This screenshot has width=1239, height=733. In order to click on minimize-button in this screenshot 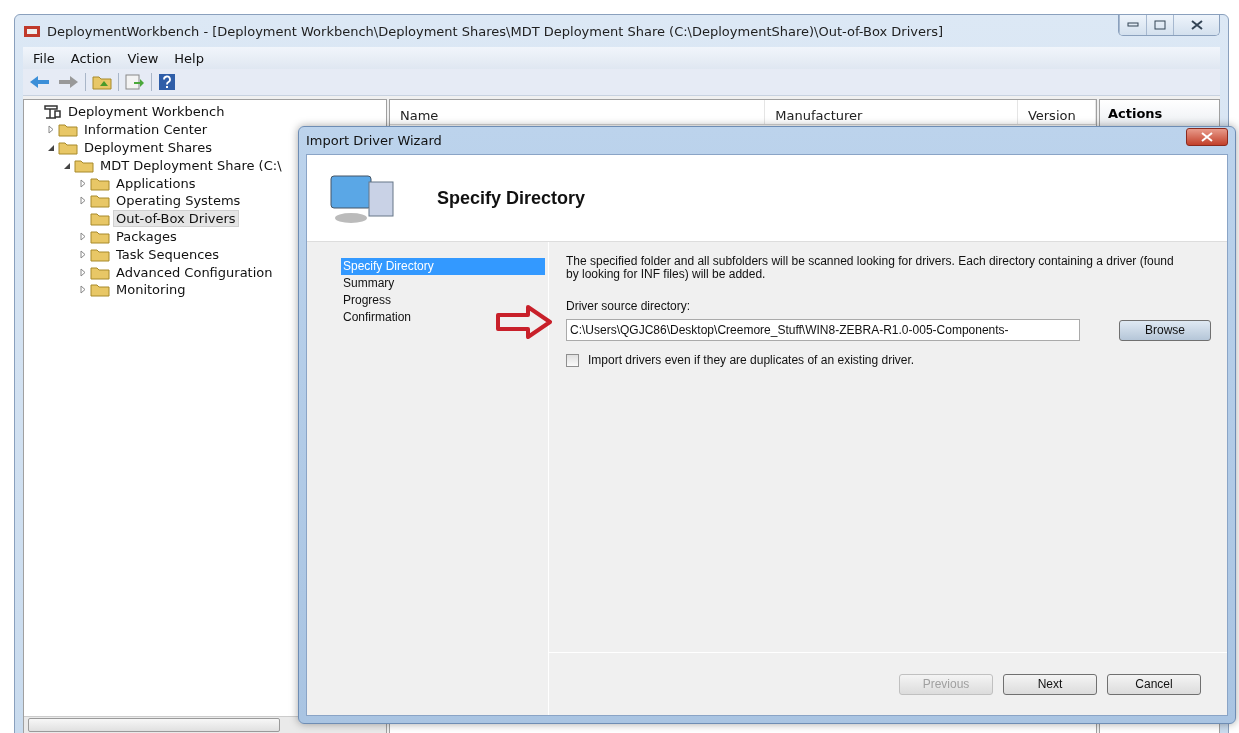, I will do `click(1132, 25)`.